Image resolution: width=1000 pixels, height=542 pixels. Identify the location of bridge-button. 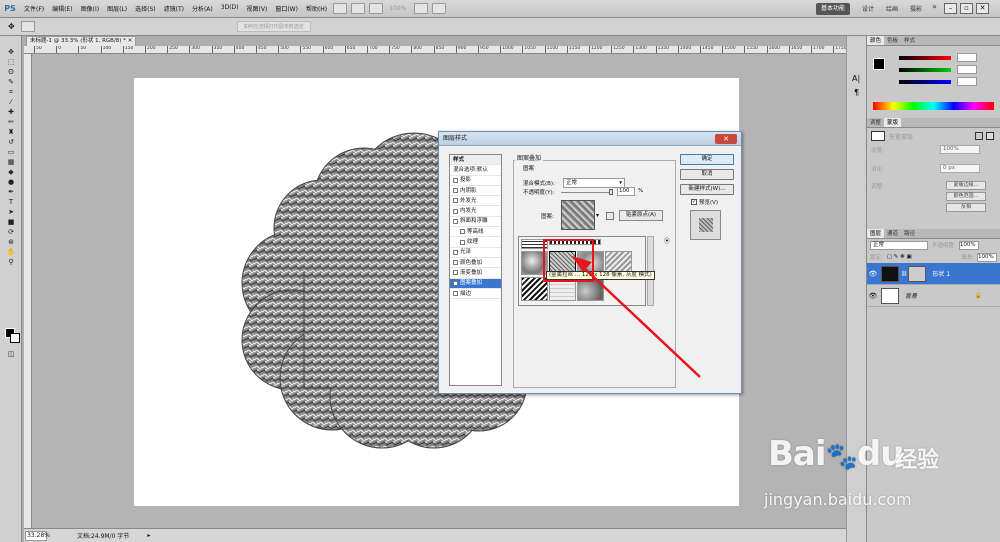
(340, 8).